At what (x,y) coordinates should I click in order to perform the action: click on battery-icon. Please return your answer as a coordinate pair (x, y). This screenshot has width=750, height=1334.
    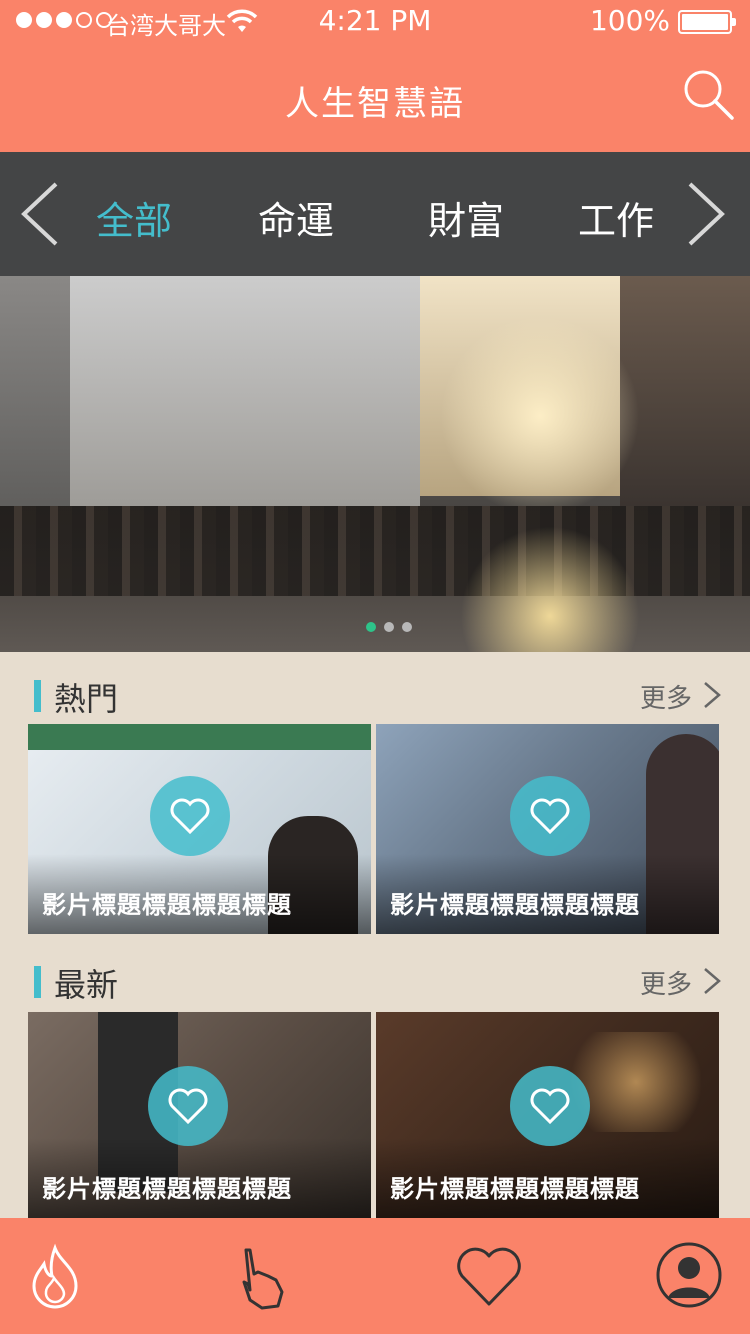
    Looking at the image, I should click on (707, 22).